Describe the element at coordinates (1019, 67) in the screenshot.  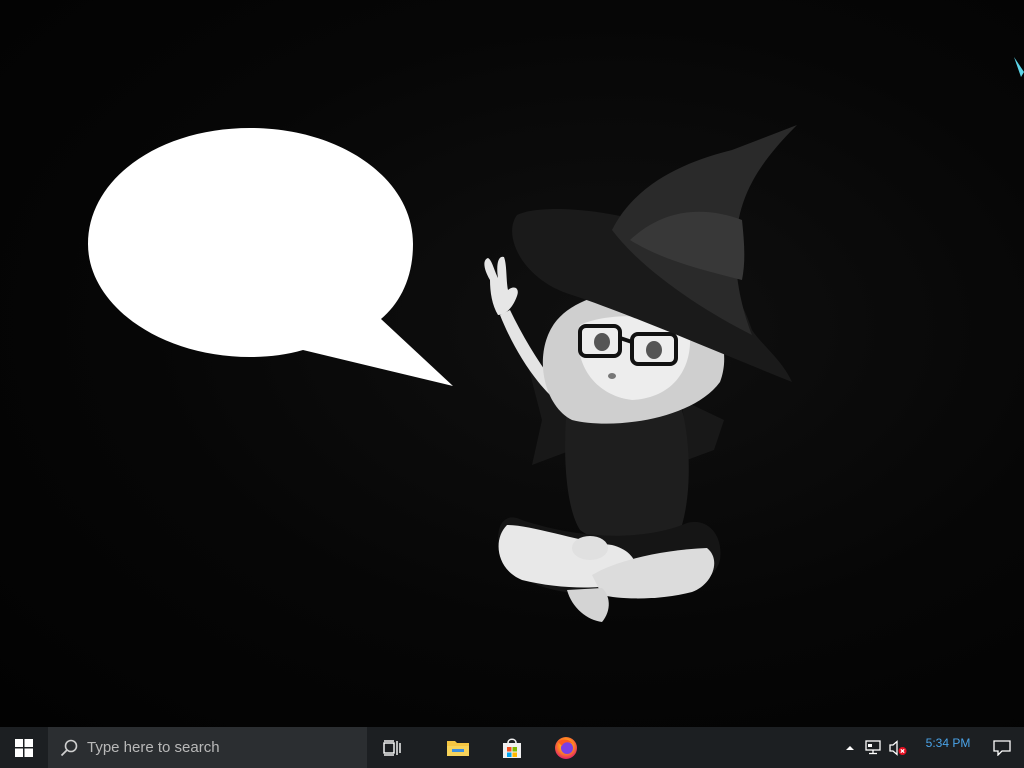
I see `corner-decoration` at that location.